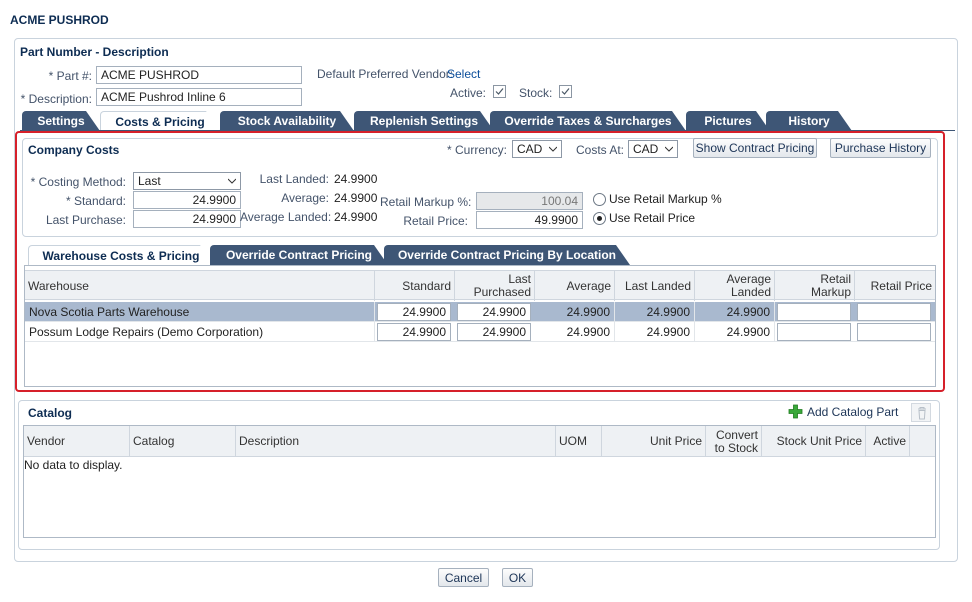 The width and height of the screenshot is (972, 602). What do you see at coordinates (424, 121) in the screenshot?
I see `tab-replenish-settings: Replenish Settings` at bounding box center [424, 121].